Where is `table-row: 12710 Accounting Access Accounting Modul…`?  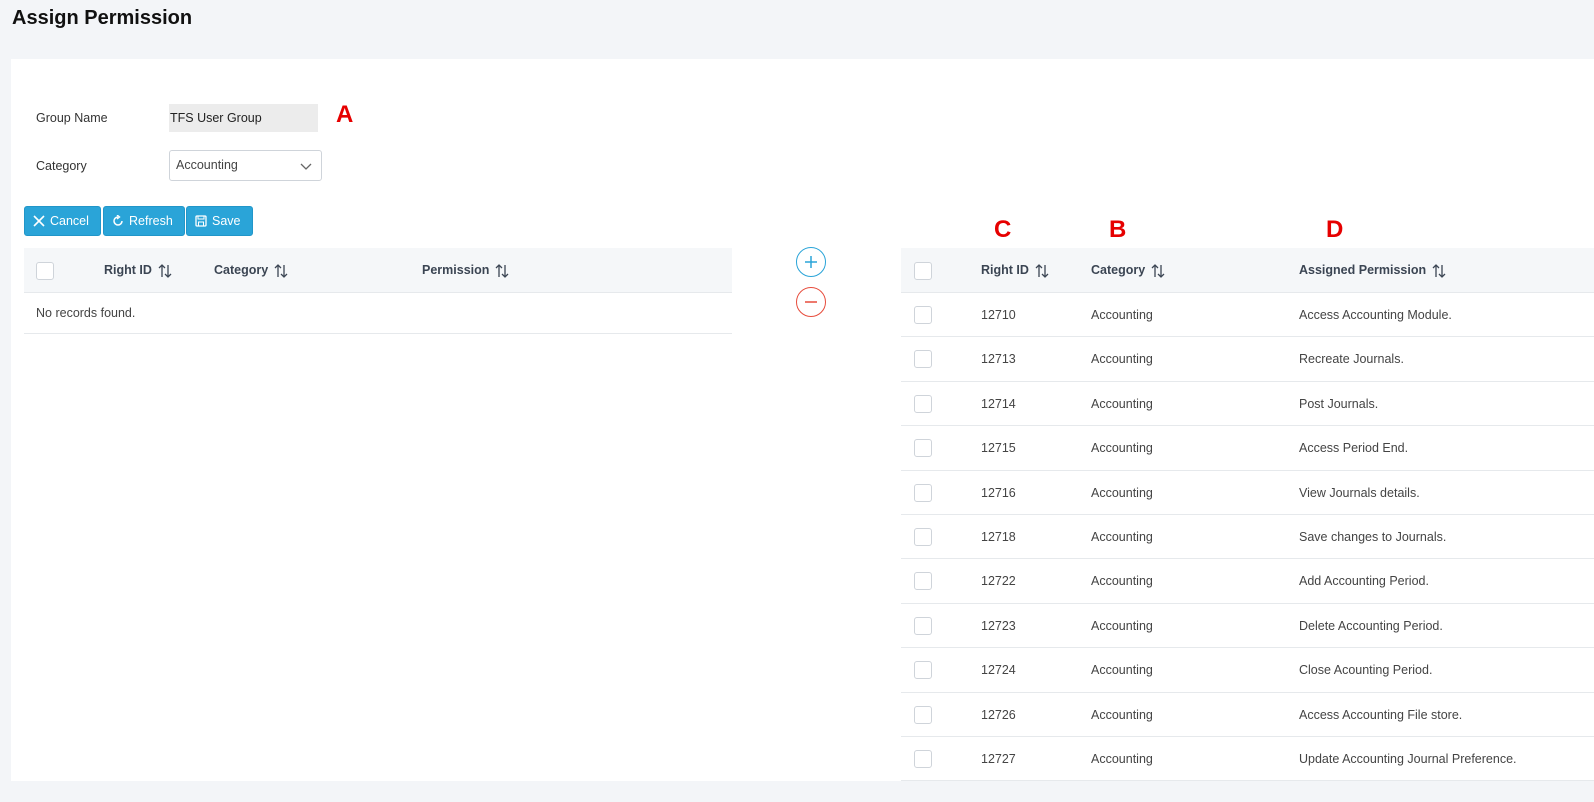 table-row: 12710 Accounting Access Accounting Modul… is located at coordinates (1247, 315).